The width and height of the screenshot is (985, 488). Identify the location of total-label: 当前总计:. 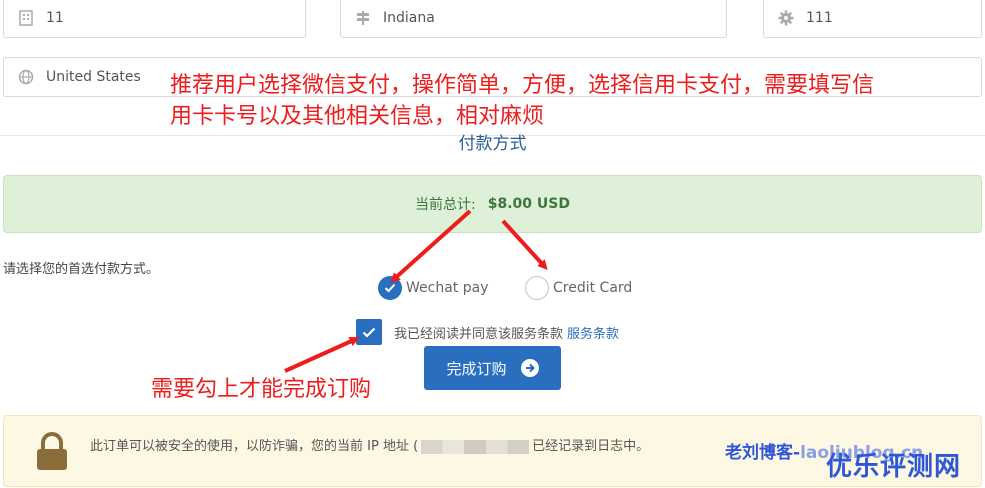
(445, 205).